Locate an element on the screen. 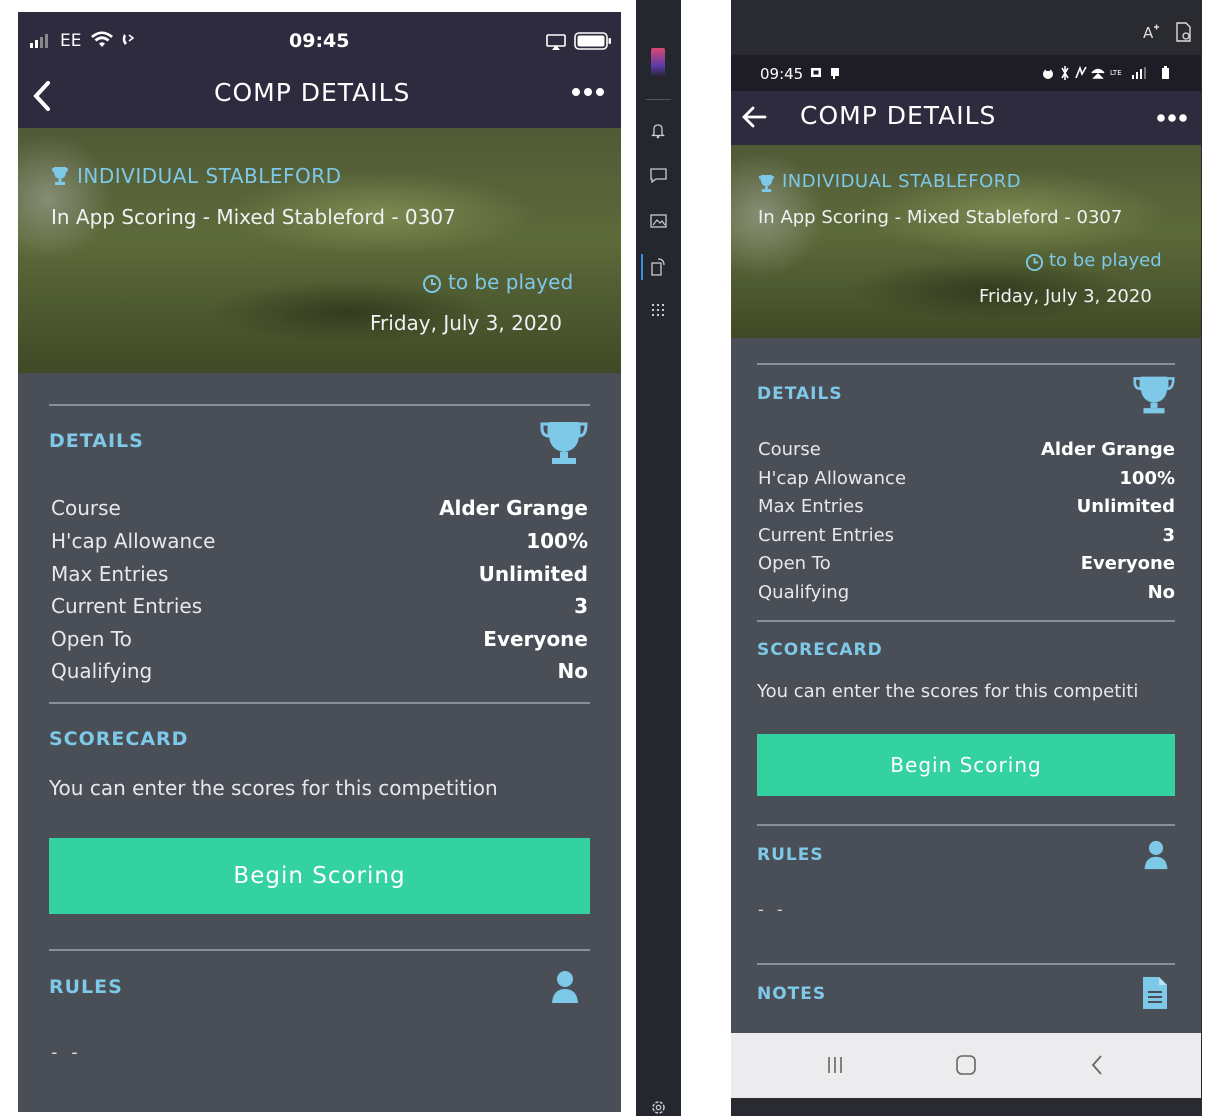 This screenshot has width=1207, height=1116. person-icon is located at coordinates (1156, 855).